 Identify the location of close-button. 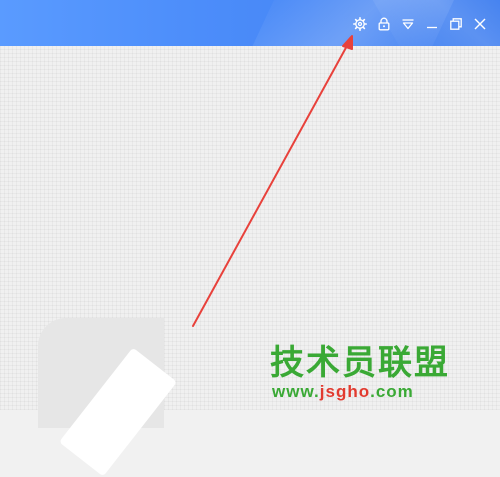
(480, 24).